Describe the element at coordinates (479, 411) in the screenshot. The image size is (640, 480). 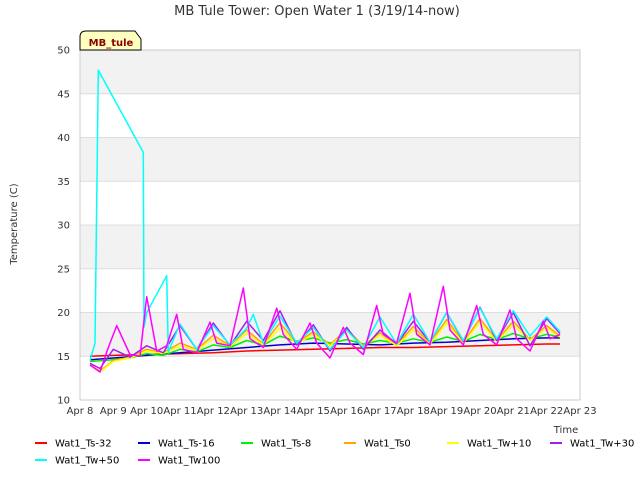
I see `x-tick-label: Apr 20` at that location.